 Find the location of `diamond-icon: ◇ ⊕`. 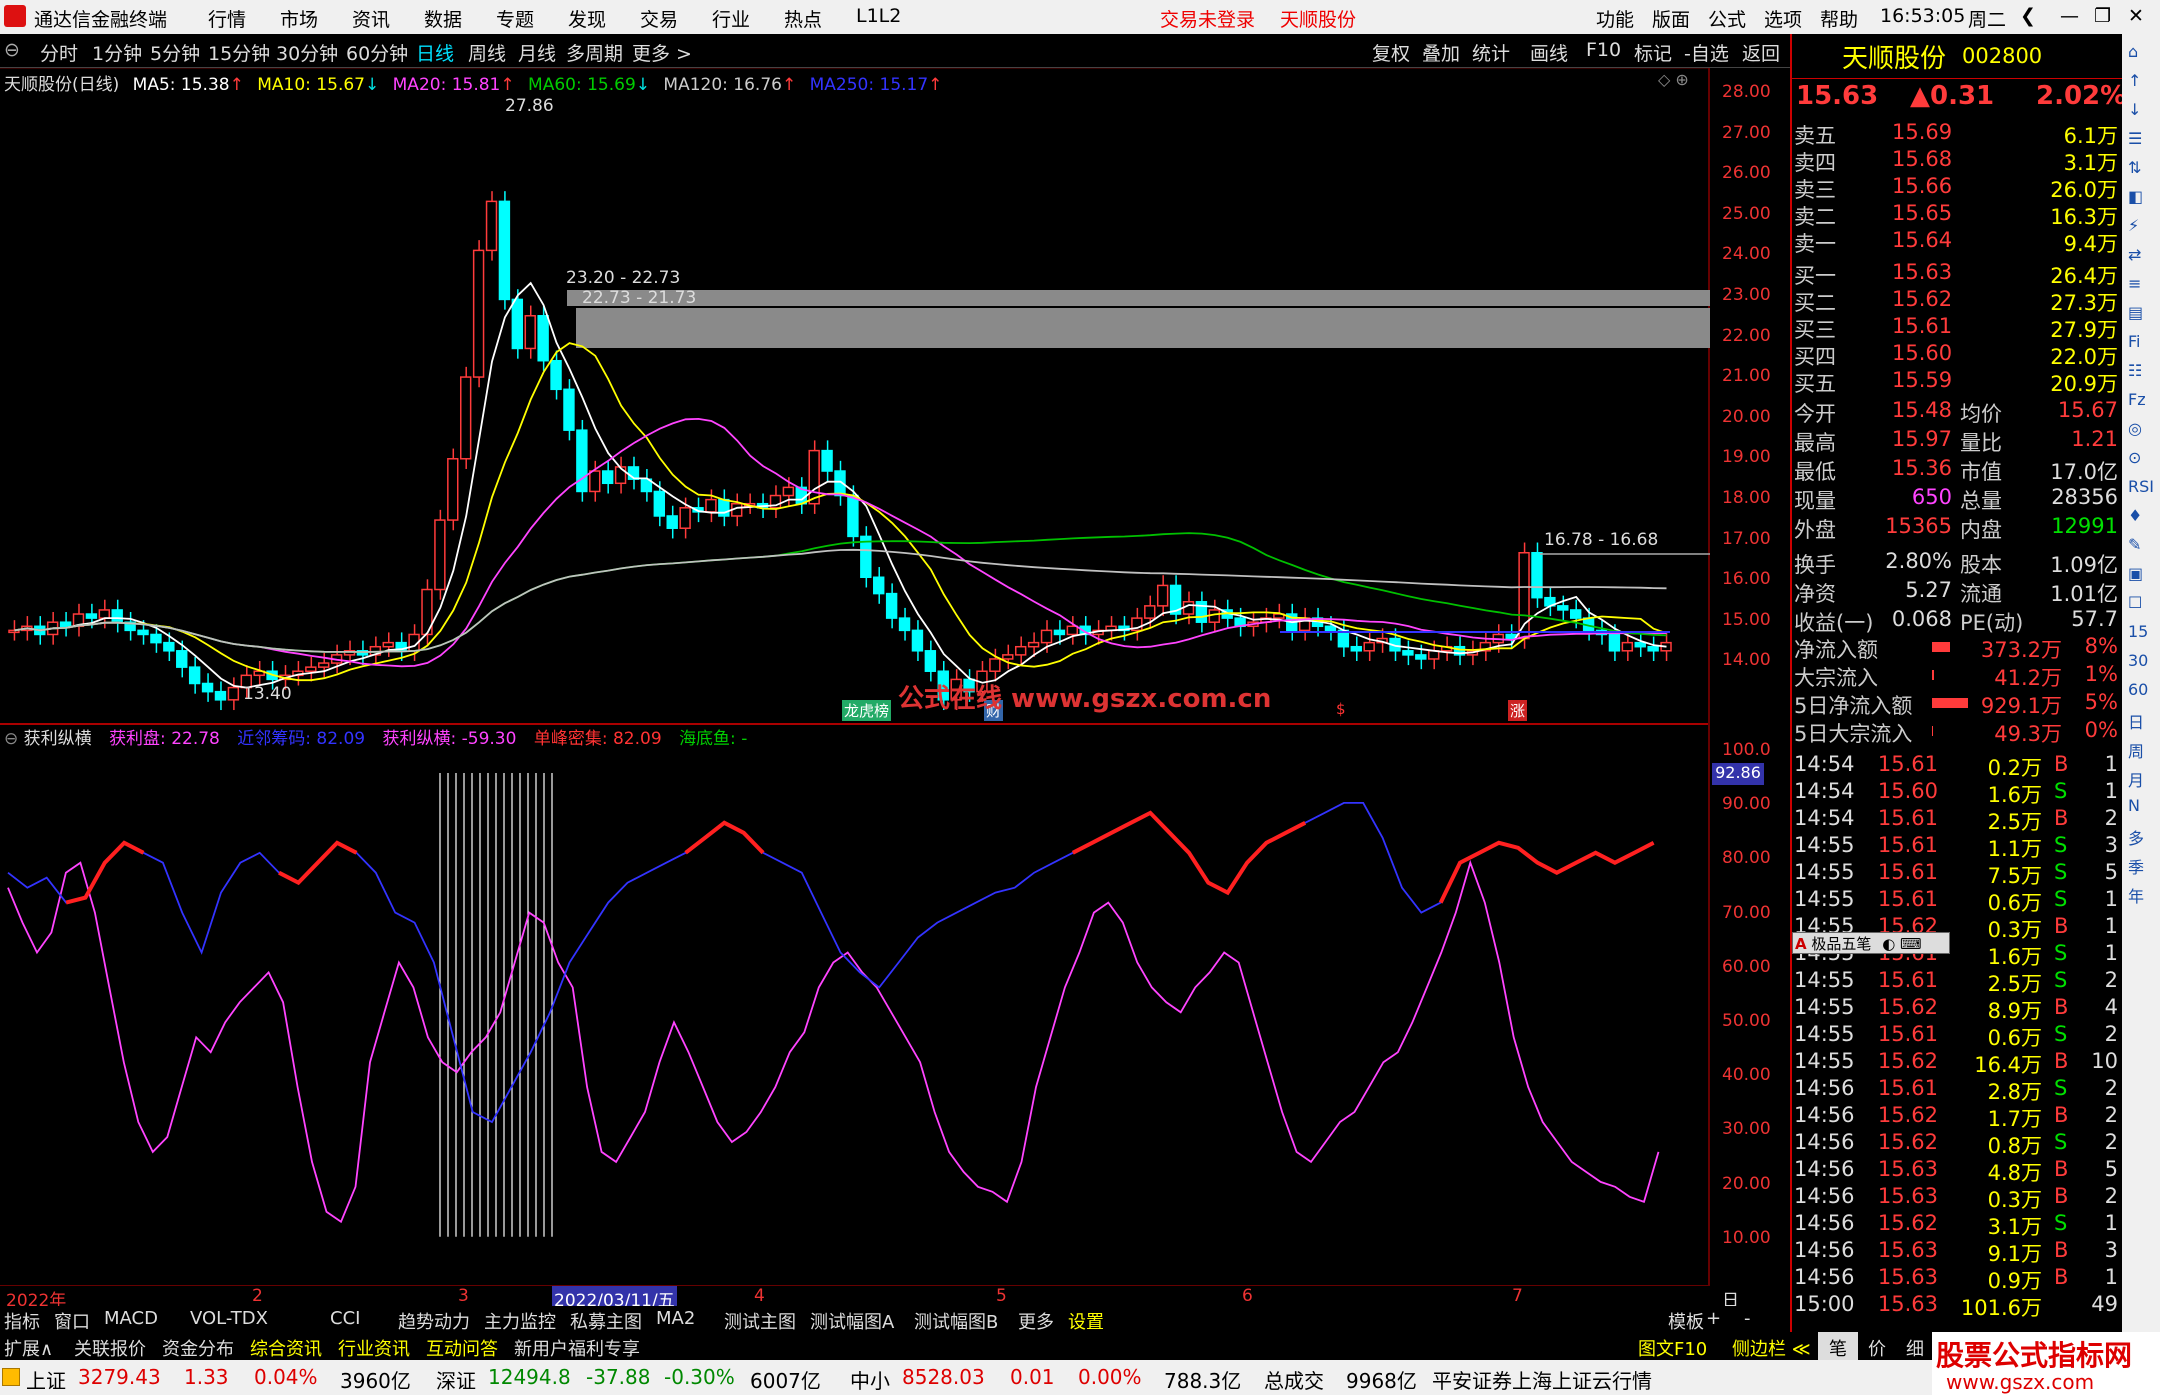

diamond-icon: ◇ ⊕ is located at coordinates (1673, 79).